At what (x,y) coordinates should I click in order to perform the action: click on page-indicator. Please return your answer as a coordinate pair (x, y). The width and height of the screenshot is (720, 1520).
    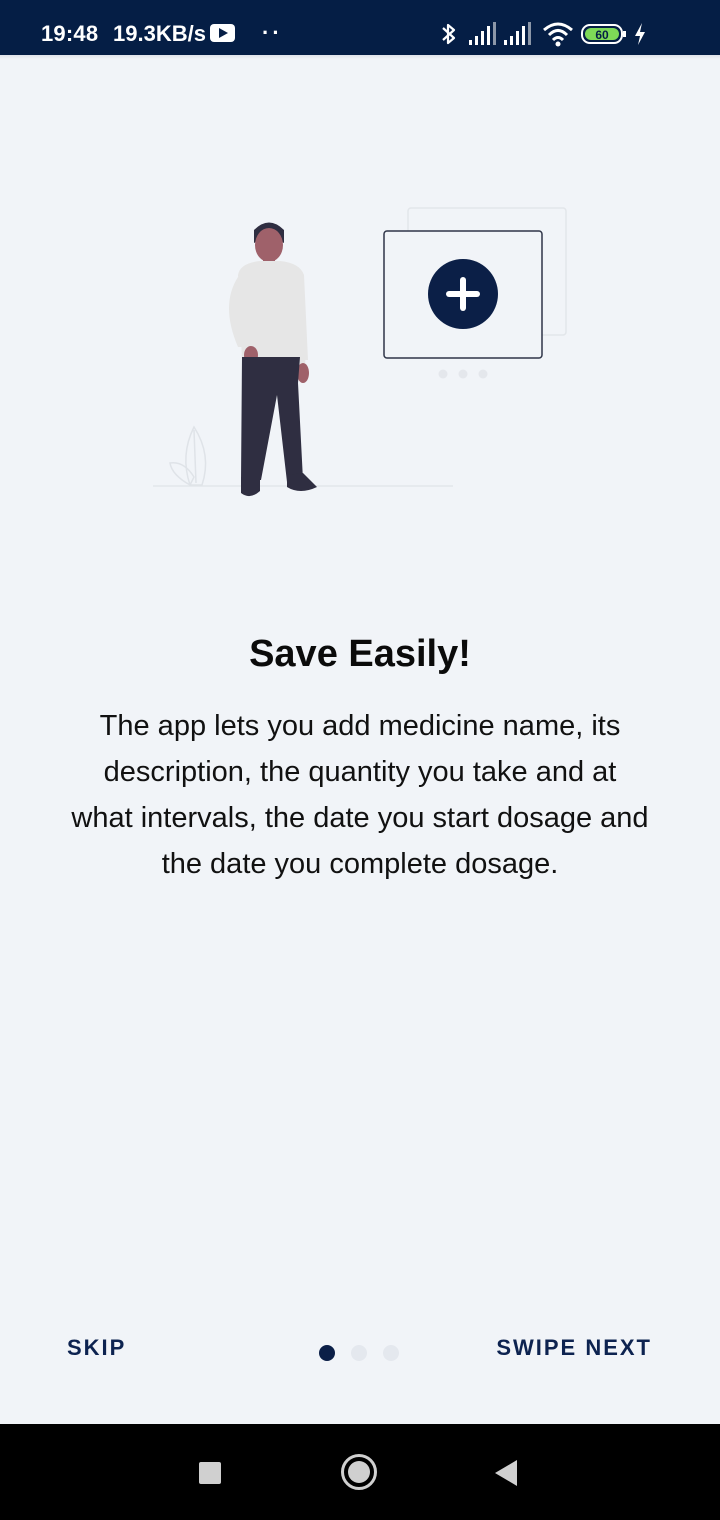
    Looking at the image, I should click on (364, 1354).